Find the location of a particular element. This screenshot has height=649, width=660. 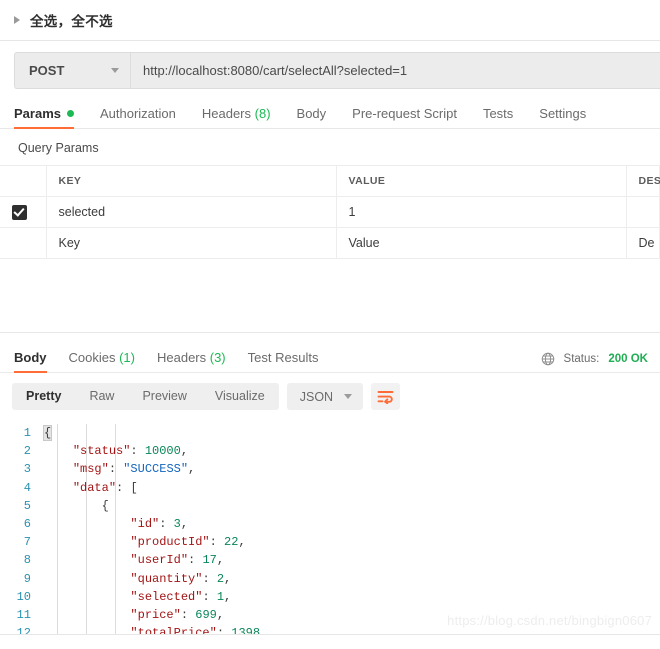

params-empty-area is located at coordinates (330, 296).